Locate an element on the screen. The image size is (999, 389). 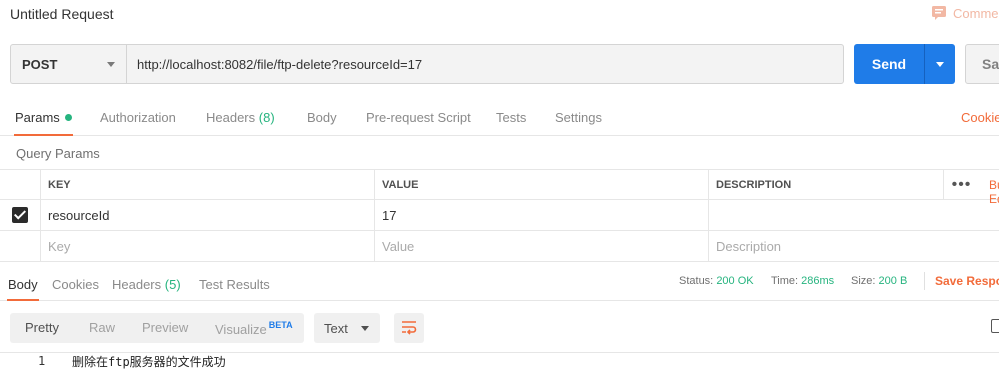
send-options-button is located at coordinates (939, 64).